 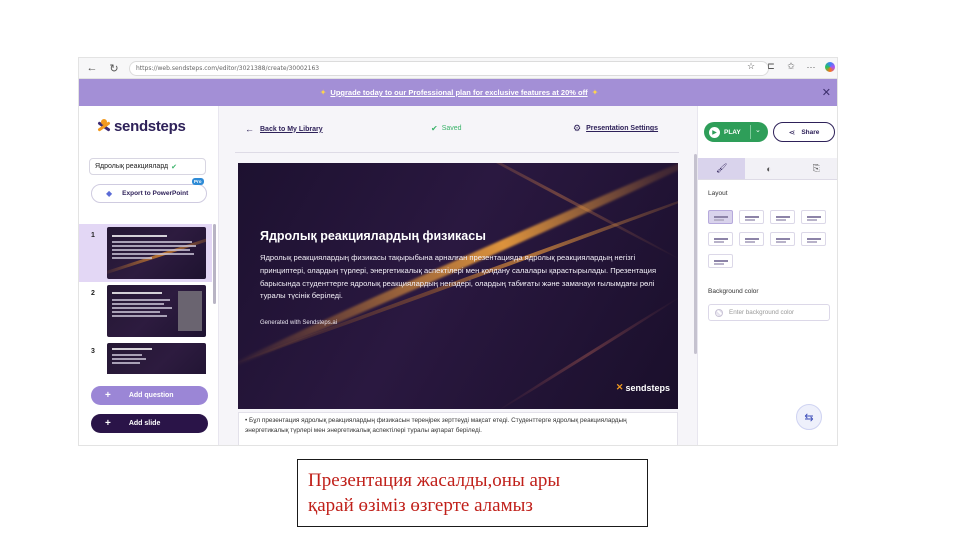 What do you see at coordinates (809, 417) in the screenshot?
I see `chat-help-icon: ⇆` at bounding box center [809, 417].